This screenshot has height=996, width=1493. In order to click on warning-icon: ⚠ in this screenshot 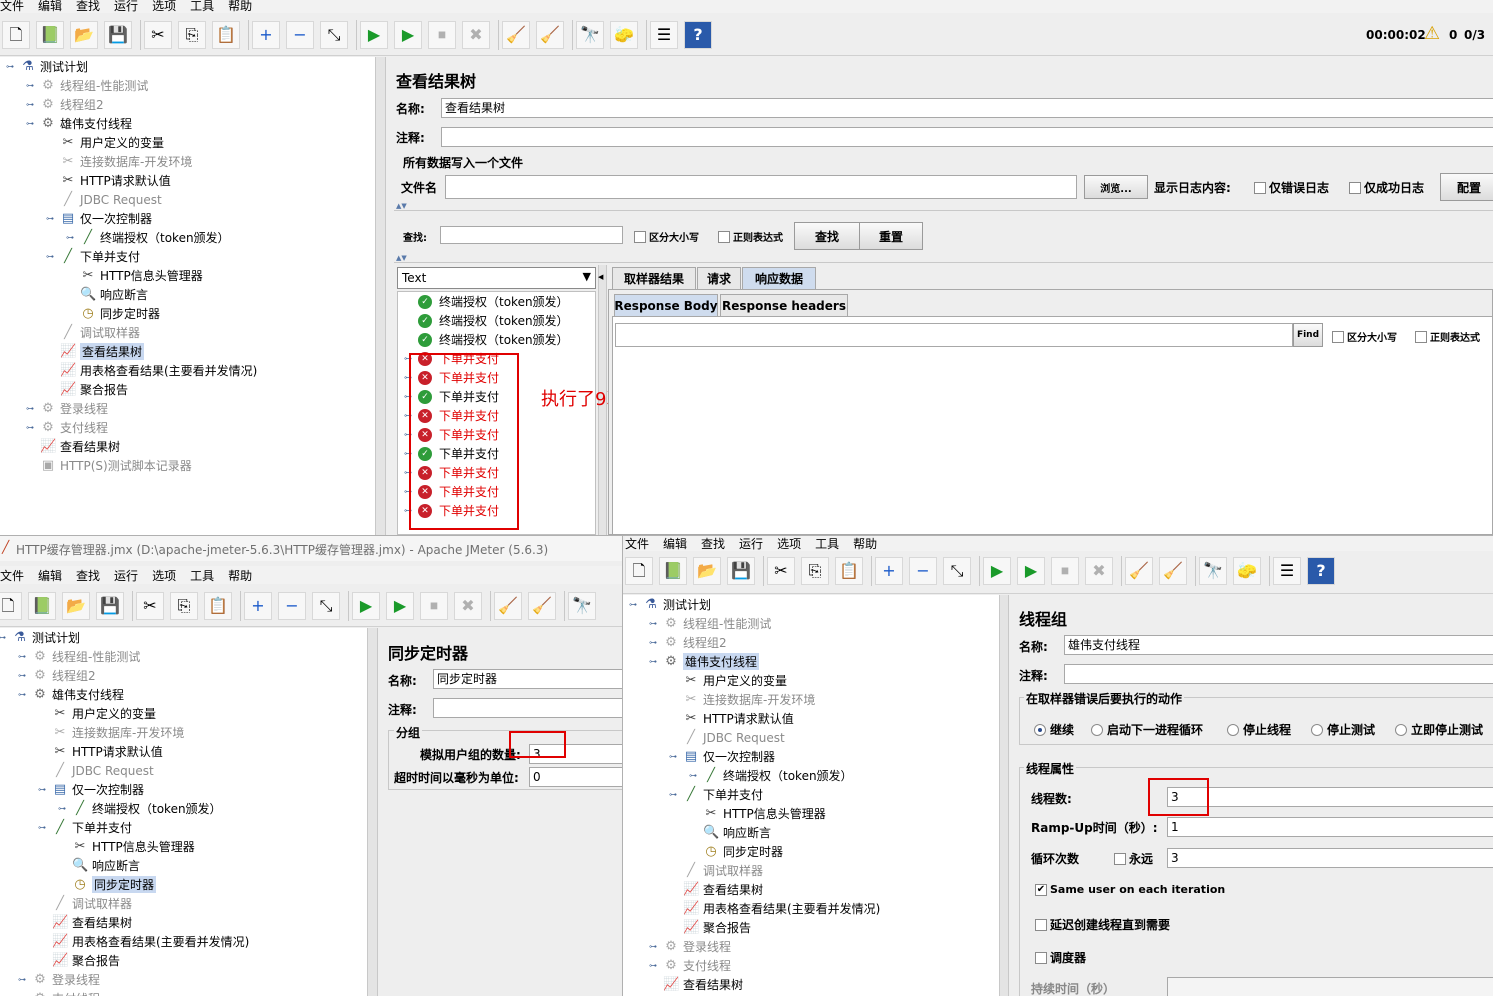, I will do `click(1434, 34)`.